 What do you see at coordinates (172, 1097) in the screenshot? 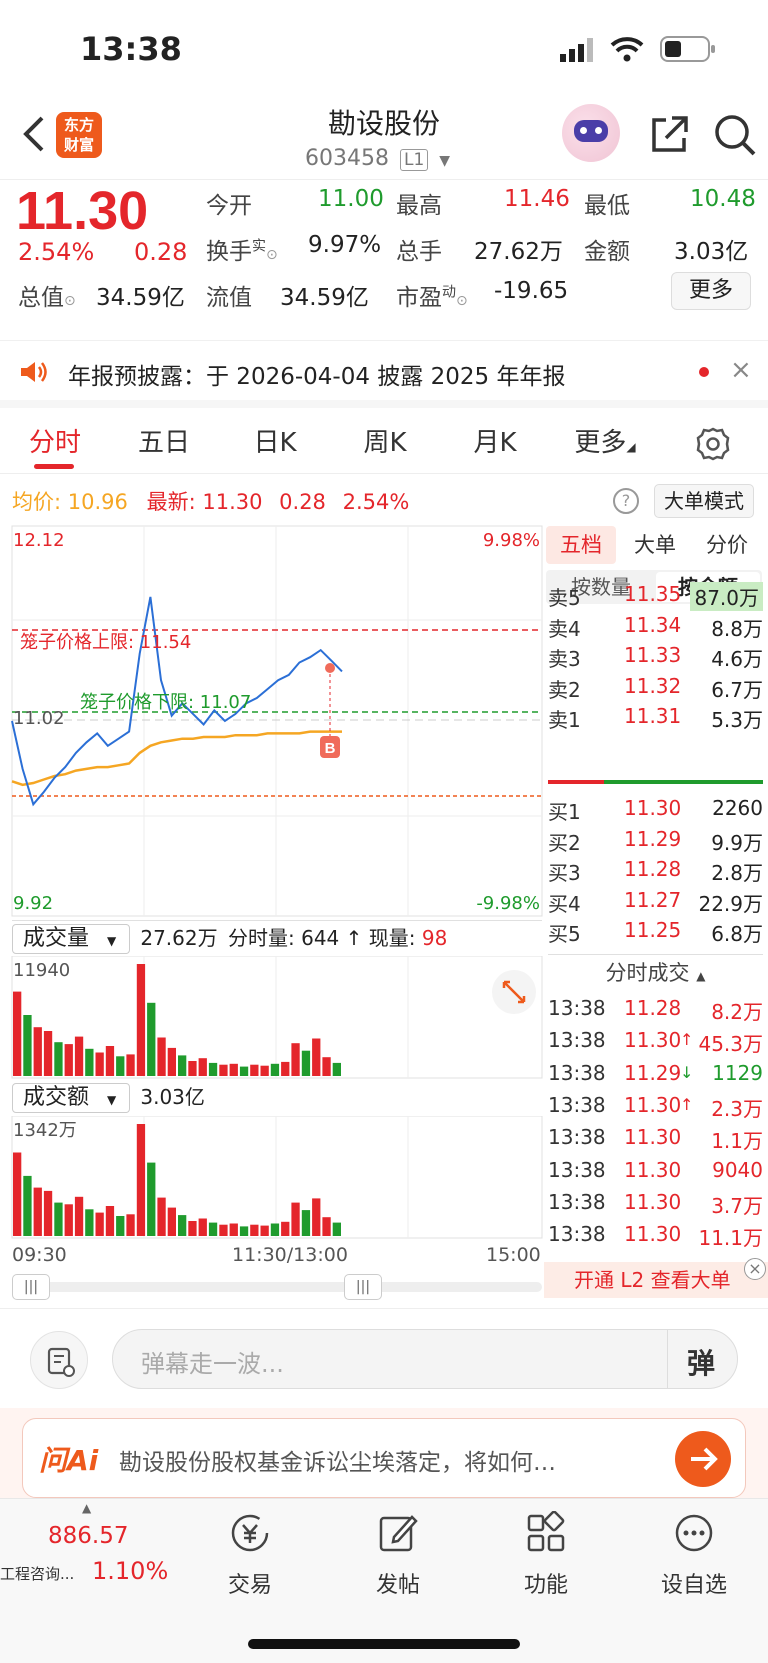
I see `amount-total: 3.03亿` at bounding box center [172, 1097].